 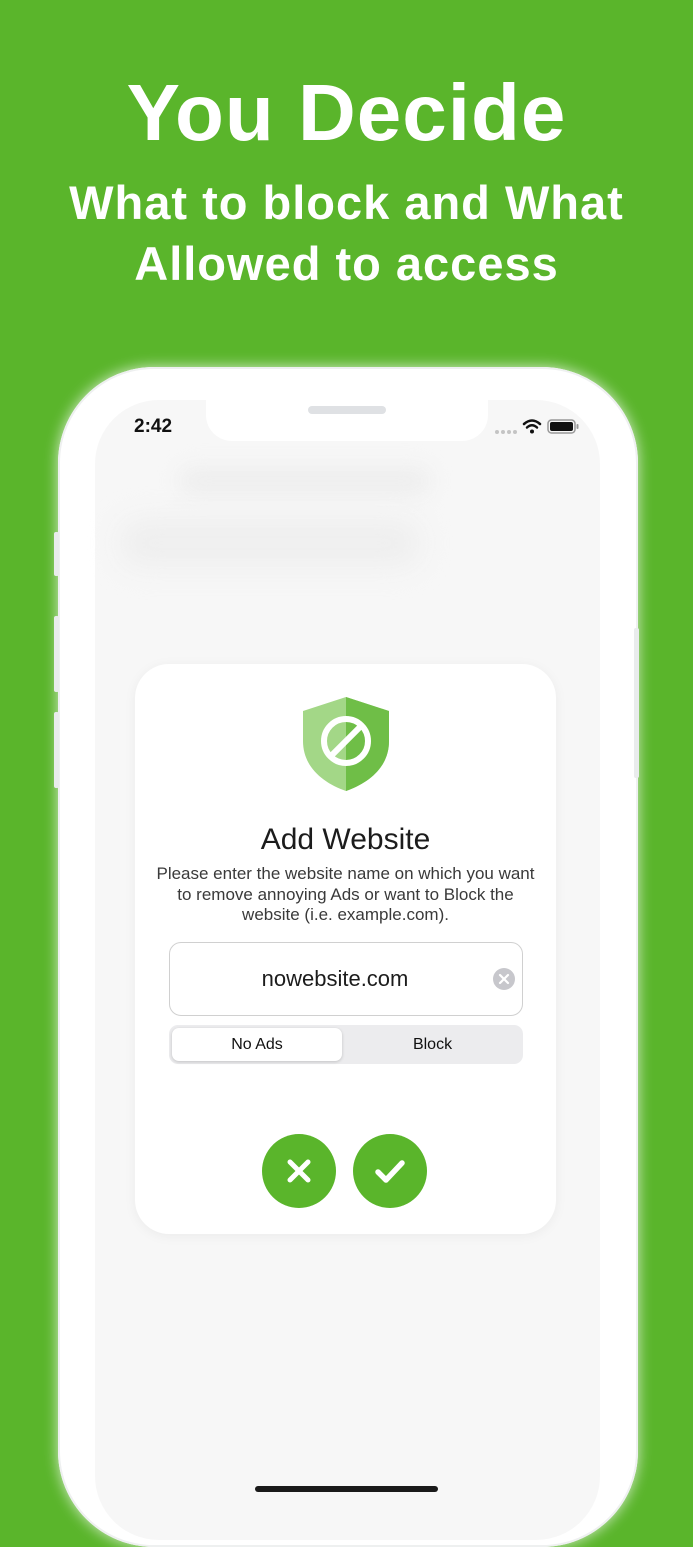 I want to click on dialog-title: Add Website, so click(x=345, y=839).